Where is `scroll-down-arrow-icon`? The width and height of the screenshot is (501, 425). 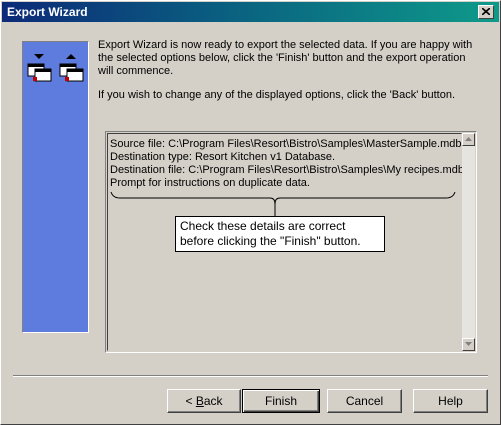
scroll-down-arrow-icon is located at coordinates (468, 344).